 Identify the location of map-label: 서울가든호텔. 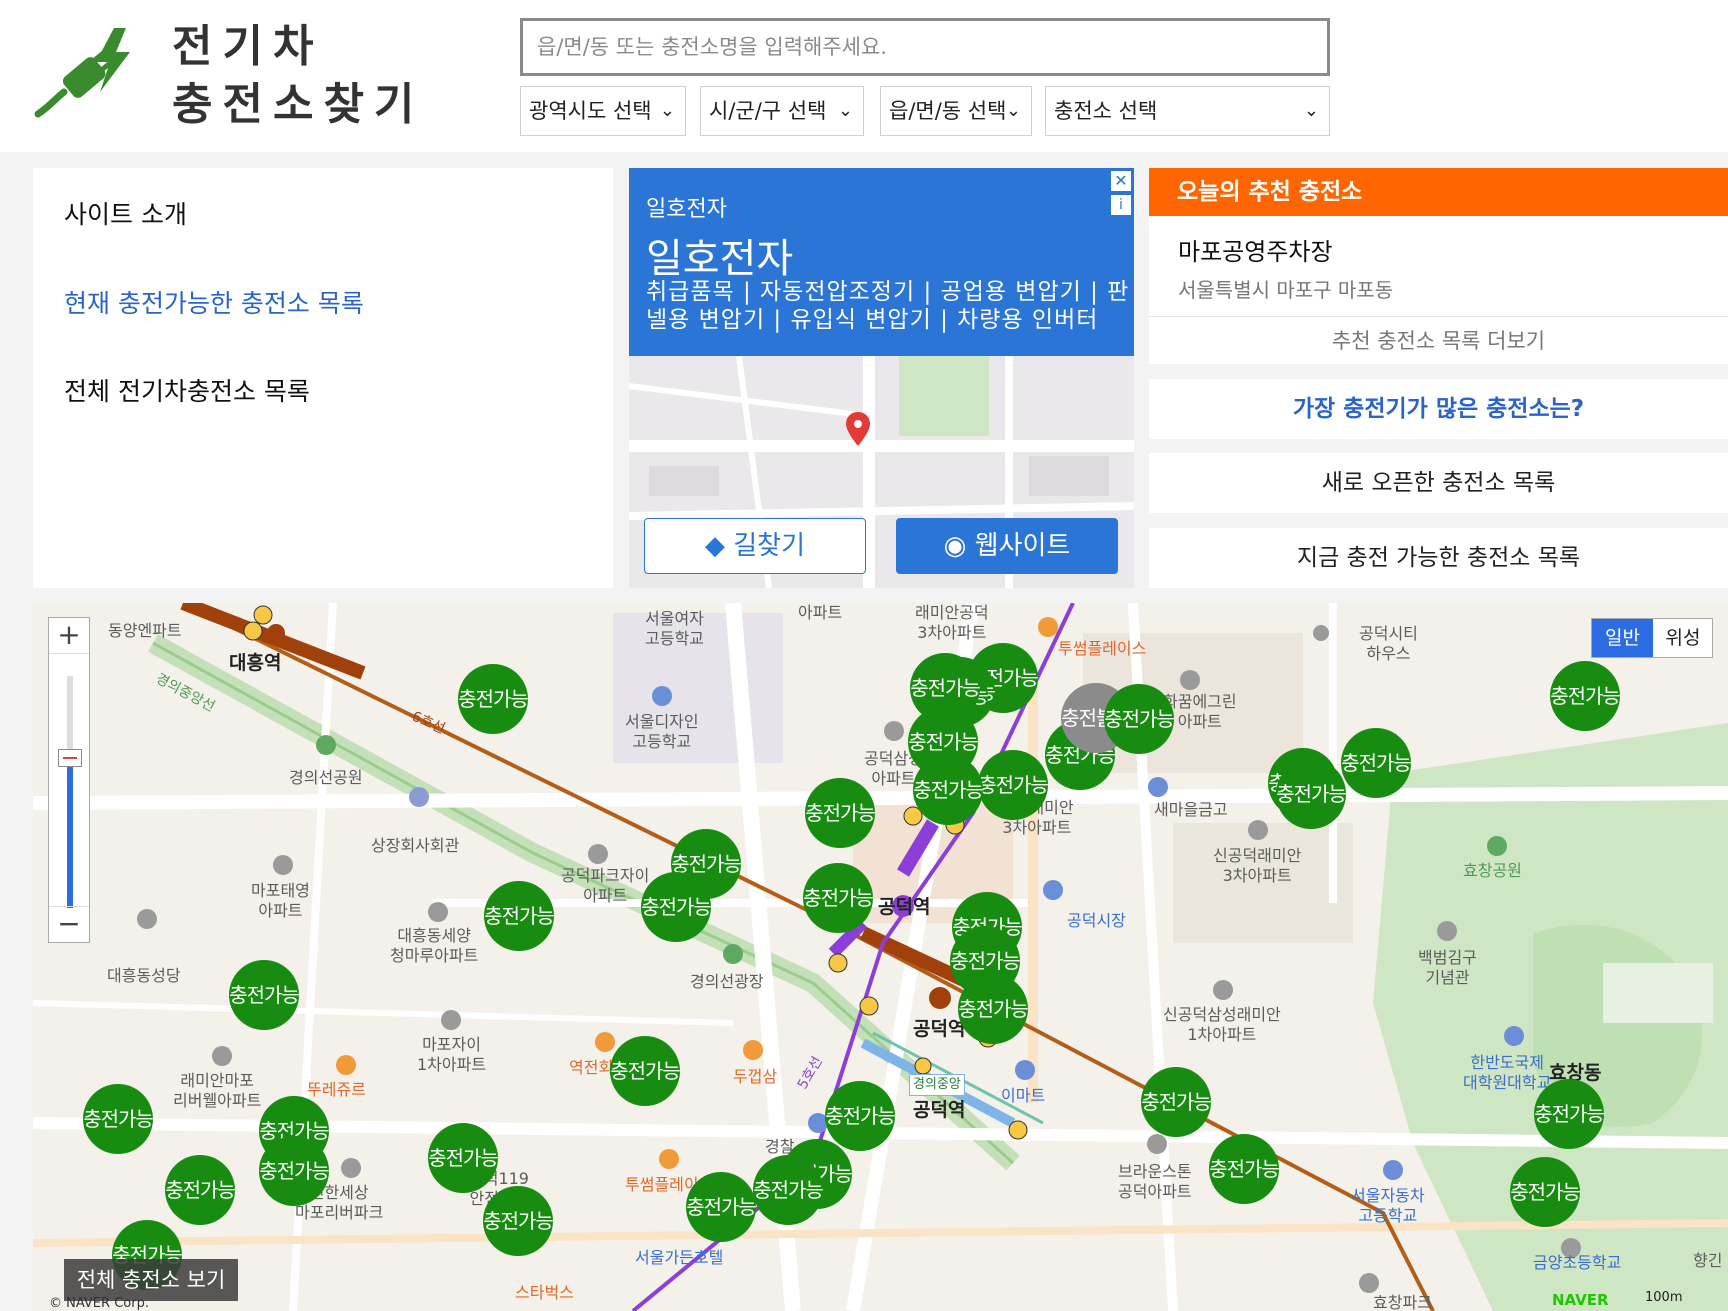
(679, 1257).